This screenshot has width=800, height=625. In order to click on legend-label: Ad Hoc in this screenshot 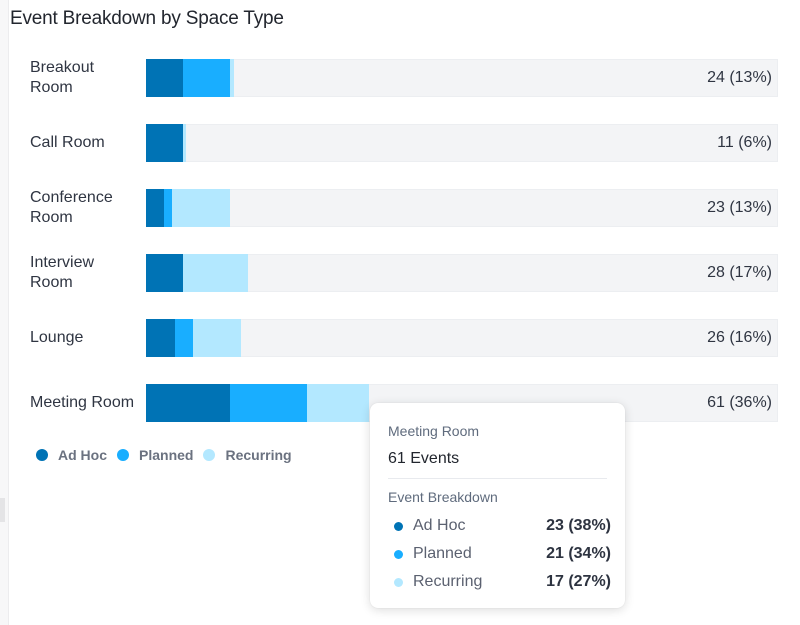, I will do `click(82, 455)`.